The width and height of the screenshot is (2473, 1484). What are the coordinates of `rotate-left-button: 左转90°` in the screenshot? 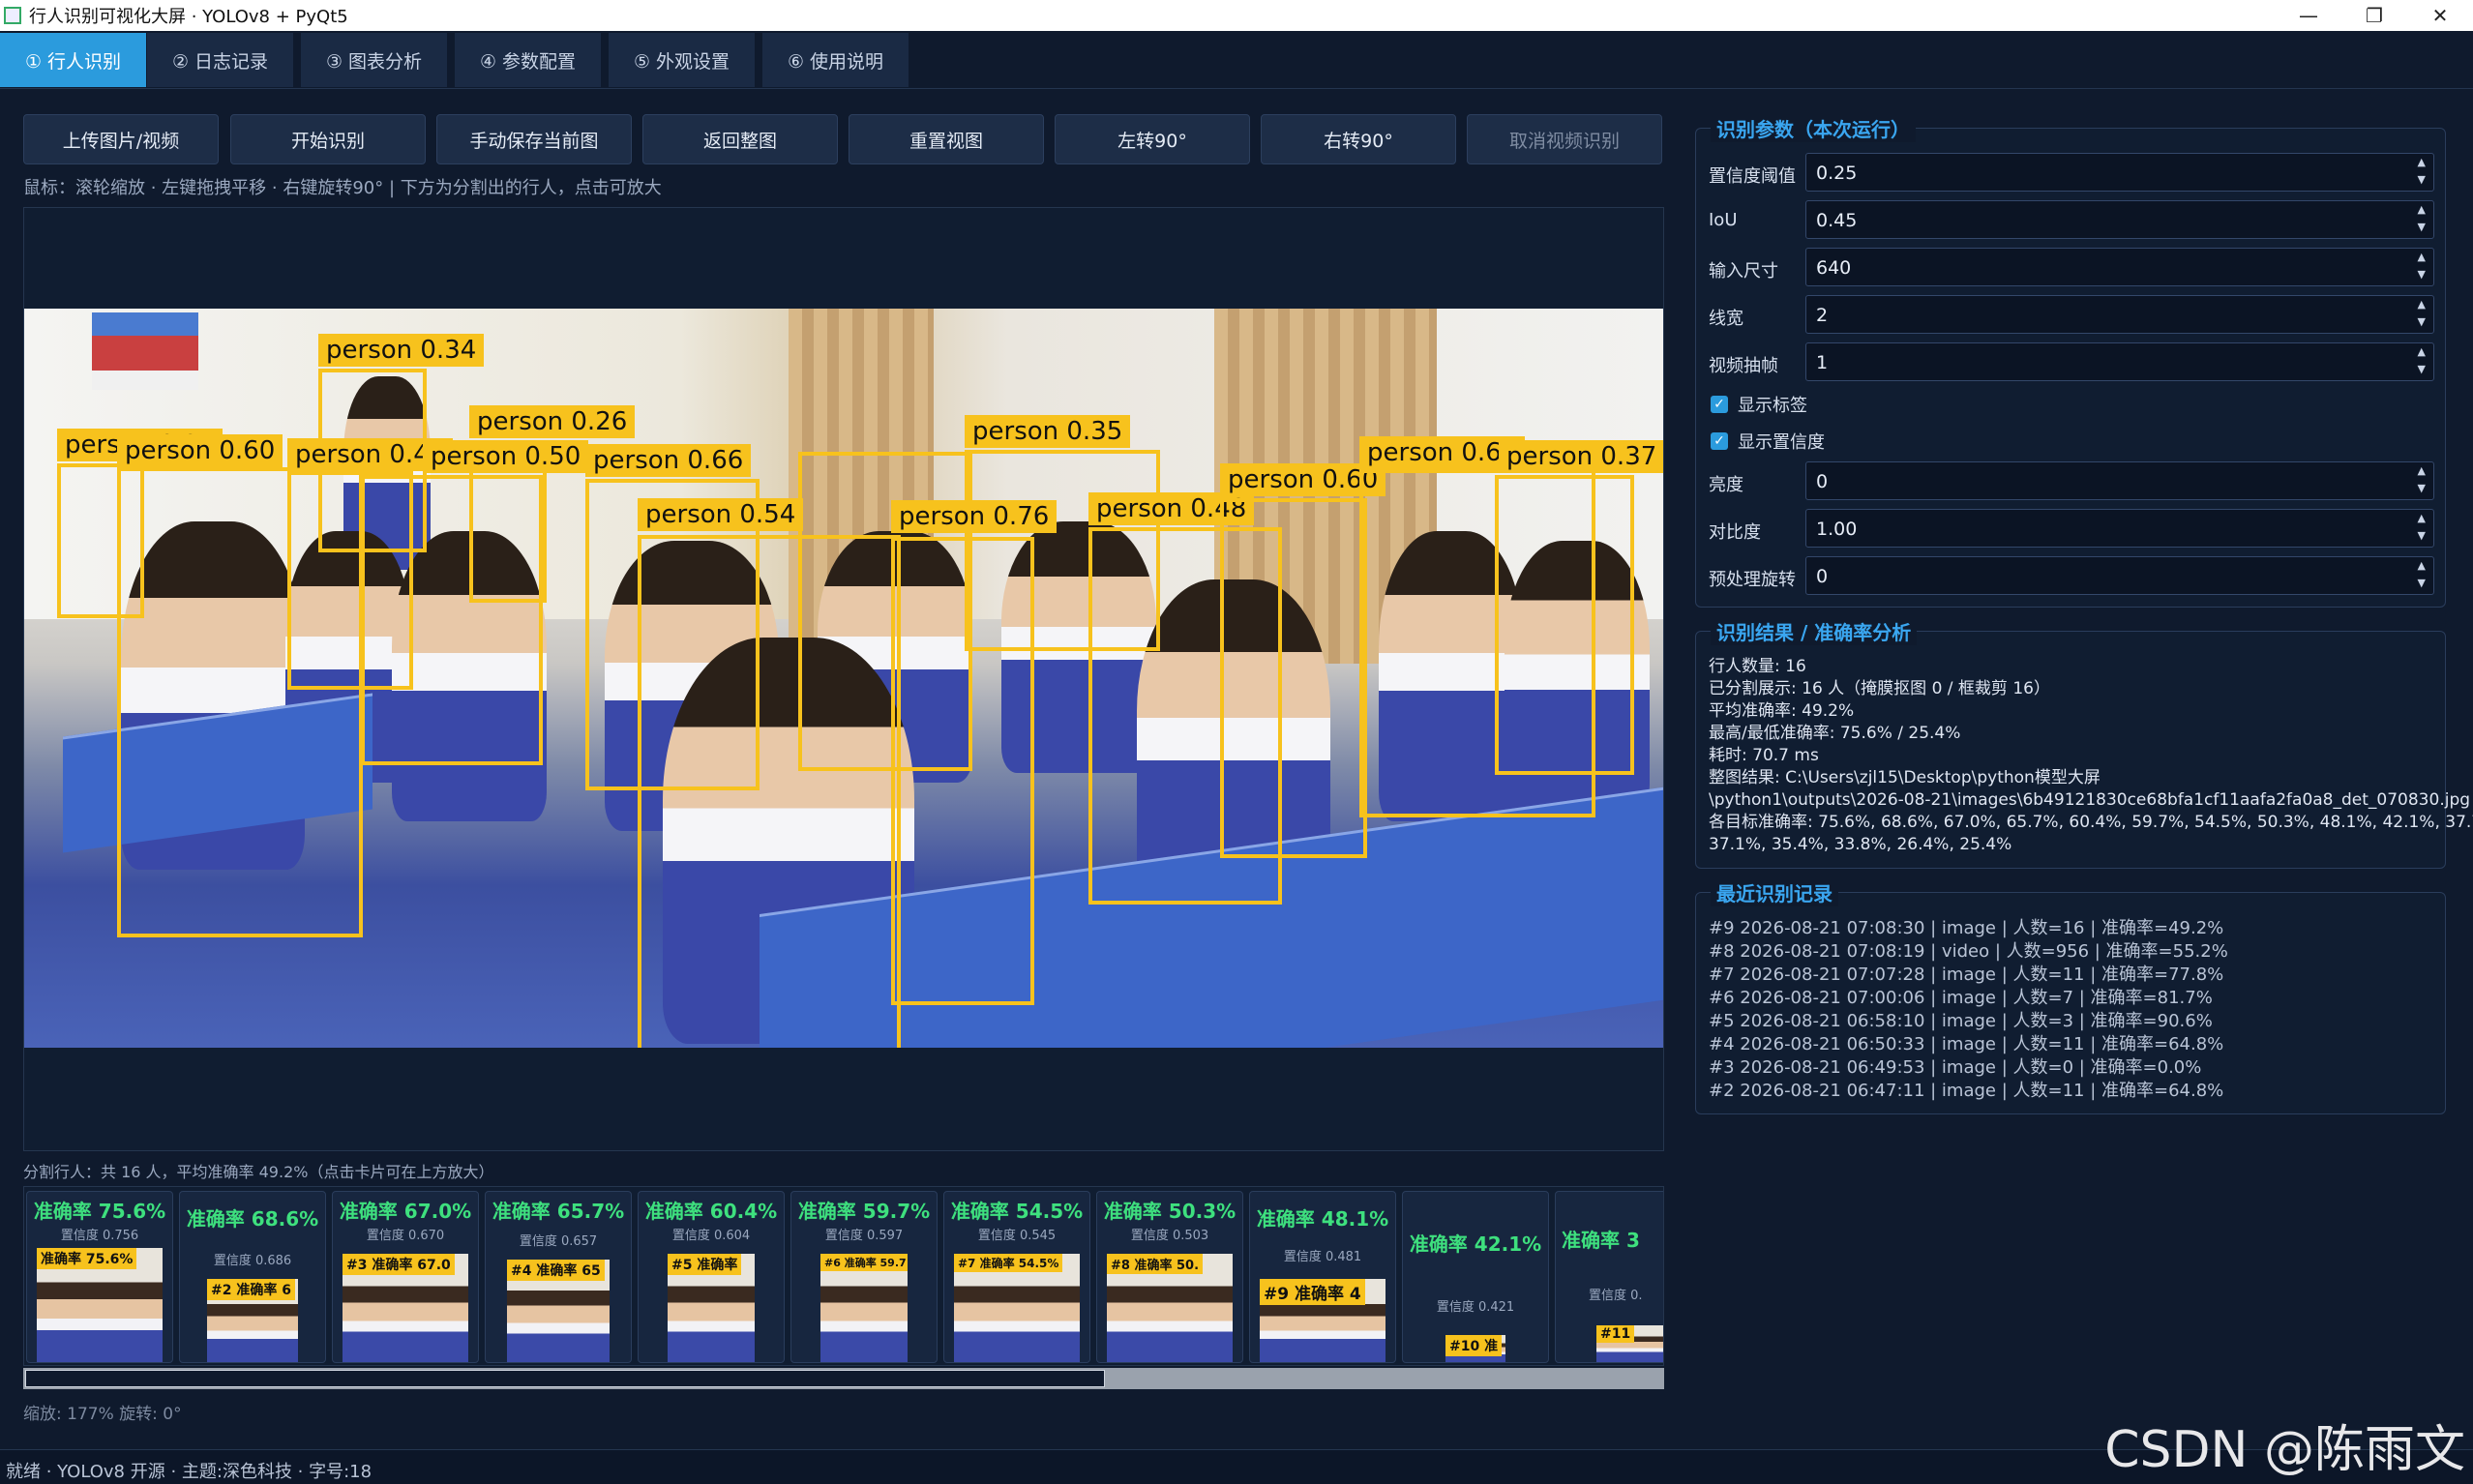 It's located at (1153, 139).